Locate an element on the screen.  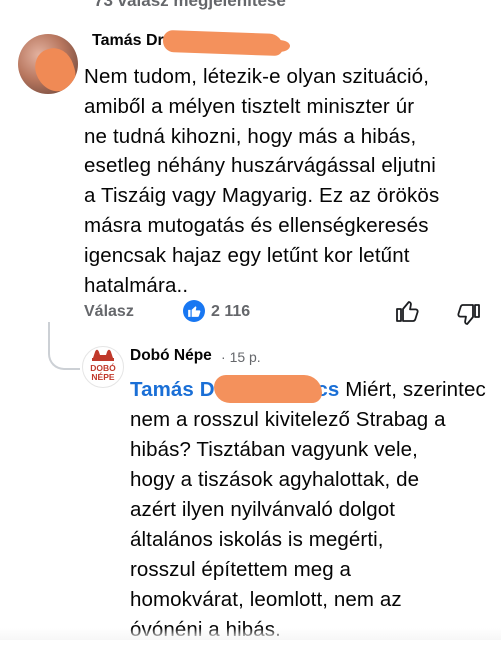
comment-line: hatalmára.. is located at coordinates (136, 285).